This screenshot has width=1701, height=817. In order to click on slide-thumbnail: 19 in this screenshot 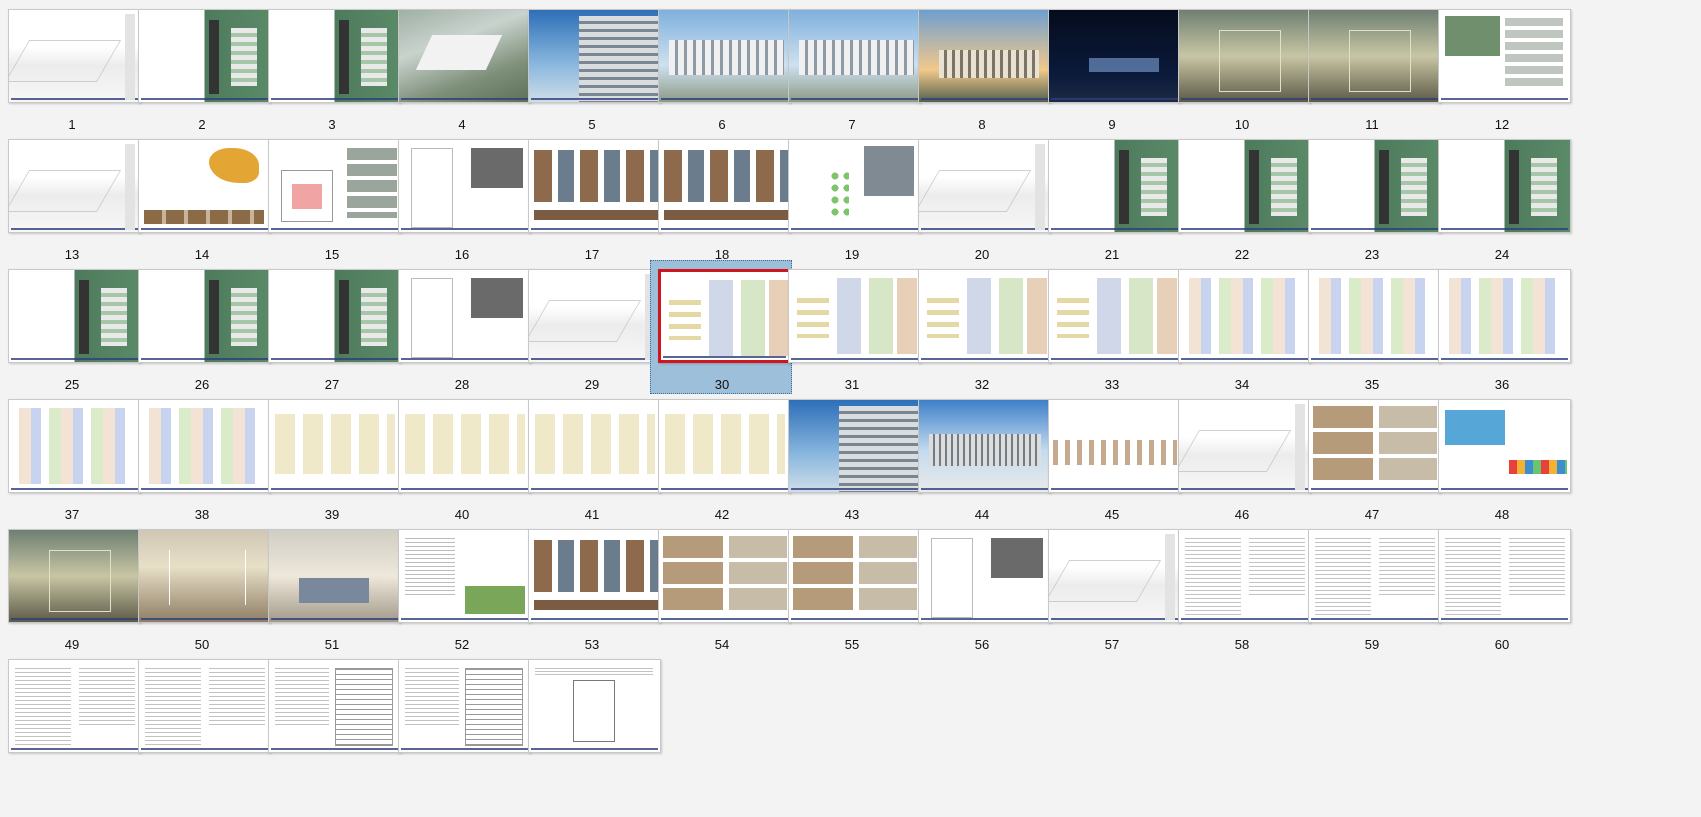, I will do `click(851, 197)`.